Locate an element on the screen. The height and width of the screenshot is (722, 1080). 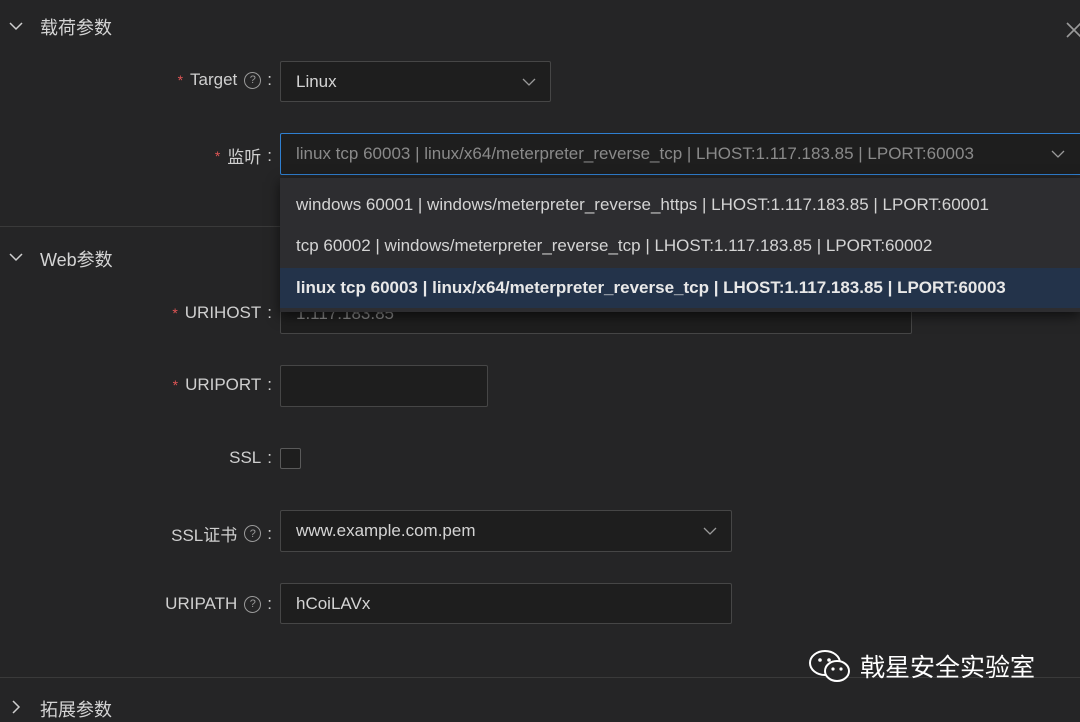
uriport-label: * URIPORT : is located at coordinates (222, 384).